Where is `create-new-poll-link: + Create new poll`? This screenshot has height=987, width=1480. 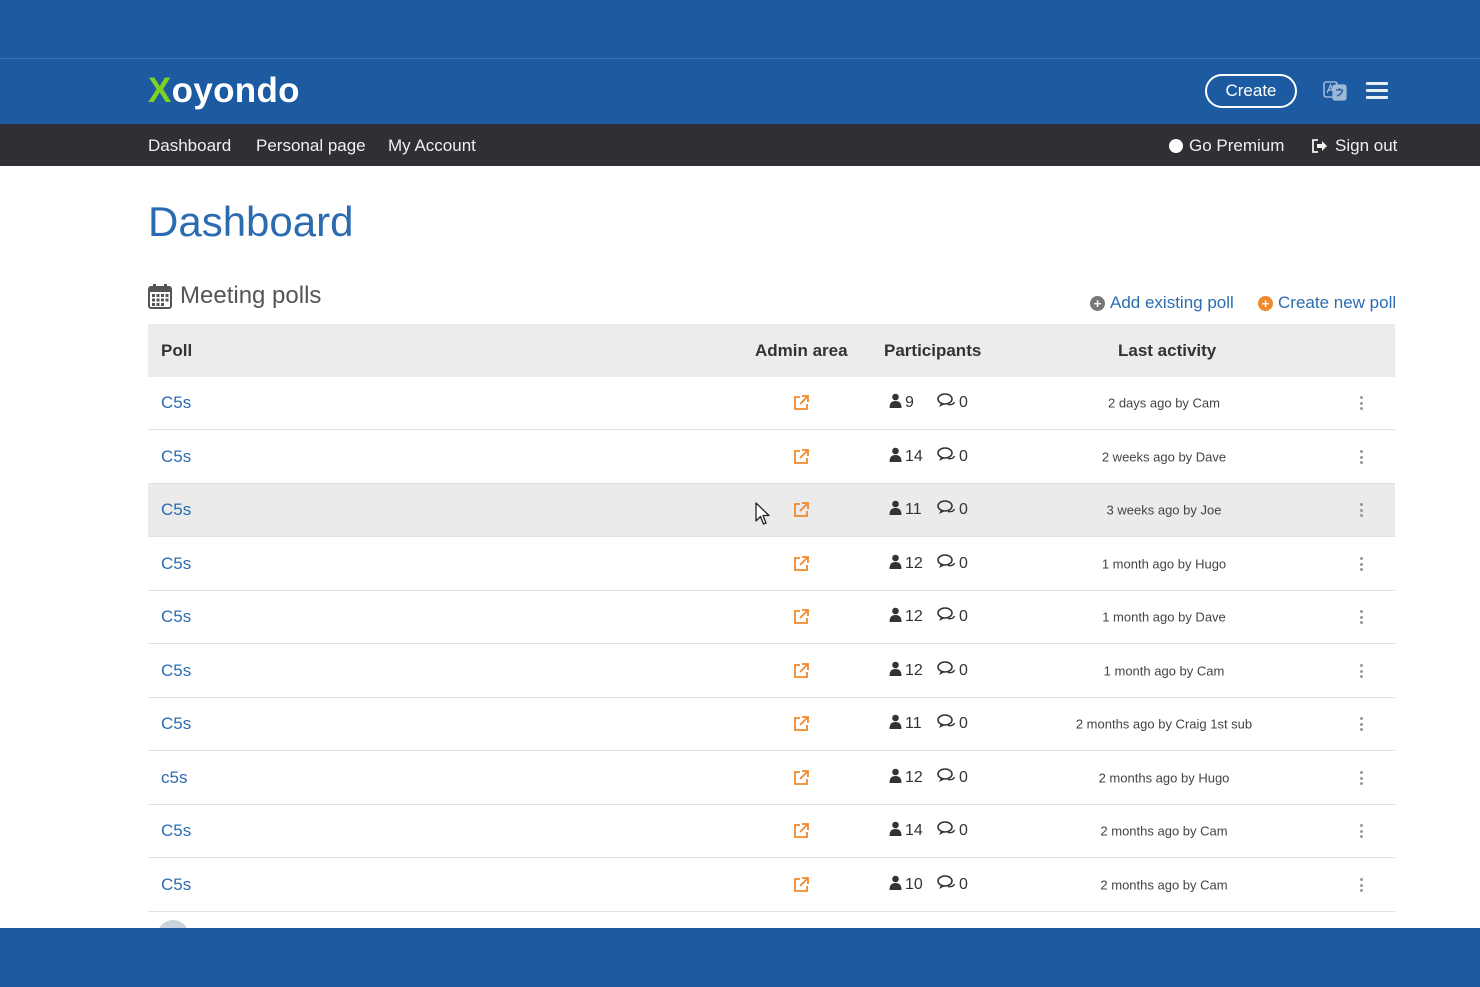 create-new-poll-link: + Create new poll is located at coordinates (1327, 303).